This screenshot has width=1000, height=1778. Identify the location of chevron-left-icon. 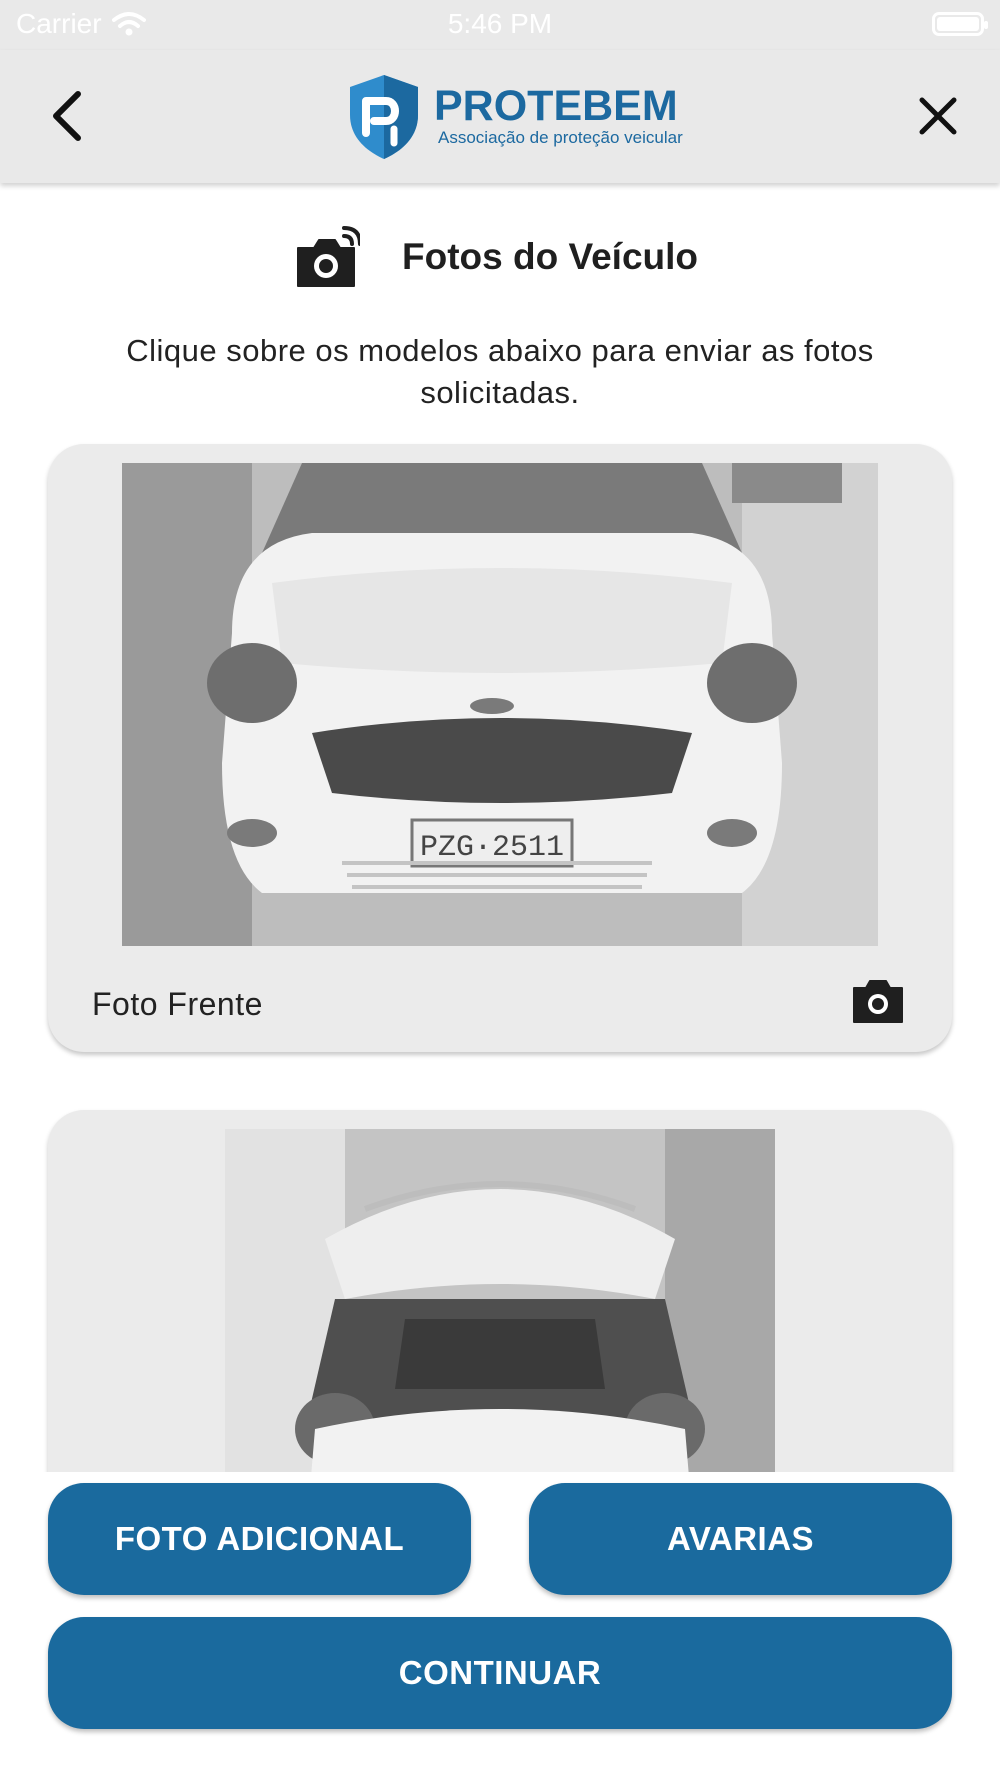
(67, 116).